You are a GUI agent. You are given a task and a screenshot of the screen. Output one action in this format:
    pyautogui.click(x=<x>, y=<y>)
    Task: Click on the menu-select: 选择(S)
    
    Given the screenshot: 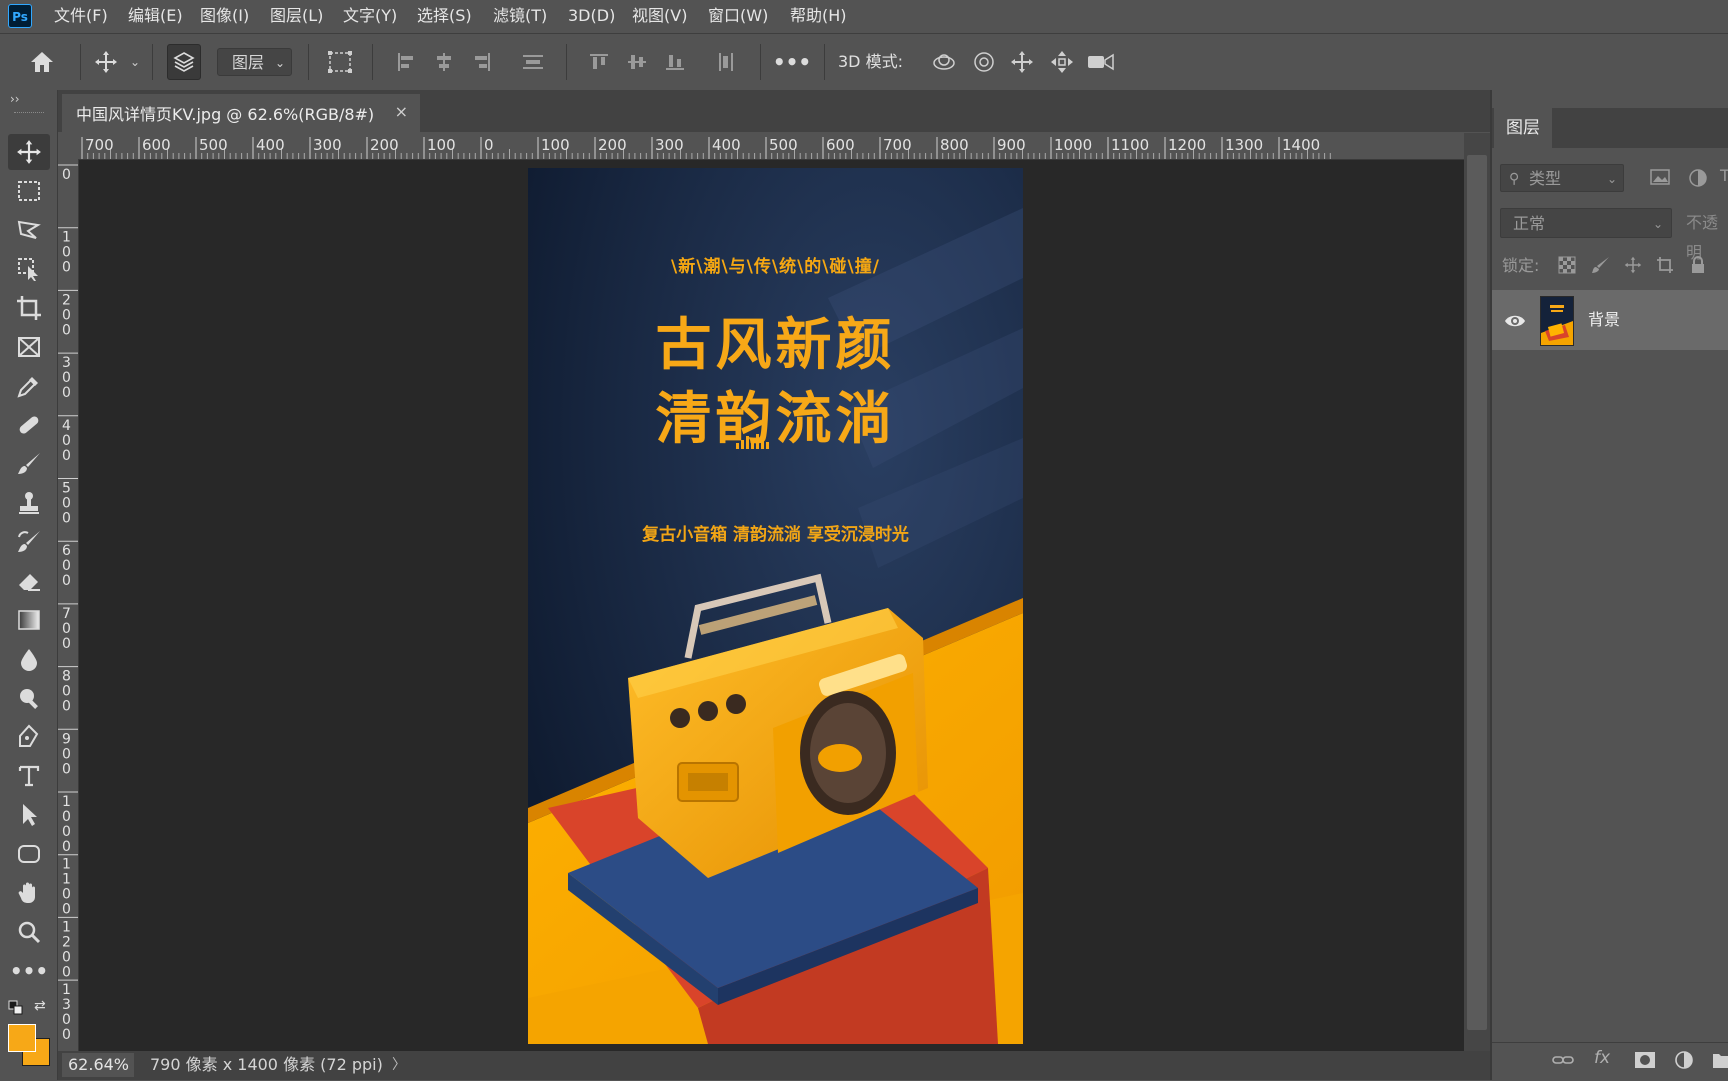 What is the action you would take?
    pyautogui.click(x=444, y=16)
    